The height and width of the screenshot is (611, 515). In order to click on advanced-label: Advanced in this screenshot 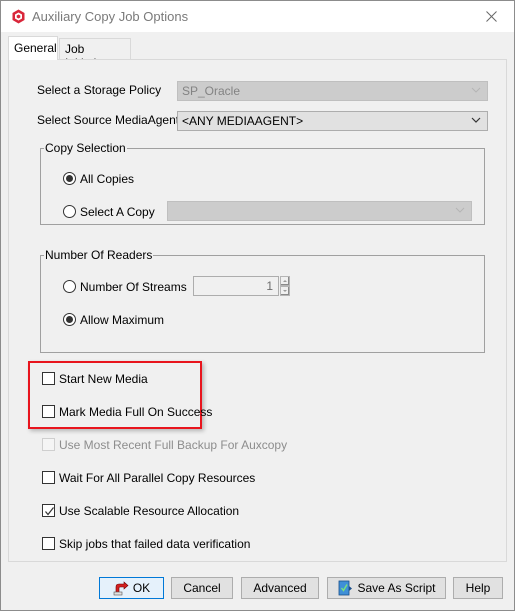, I will do `click(280, 588)`.